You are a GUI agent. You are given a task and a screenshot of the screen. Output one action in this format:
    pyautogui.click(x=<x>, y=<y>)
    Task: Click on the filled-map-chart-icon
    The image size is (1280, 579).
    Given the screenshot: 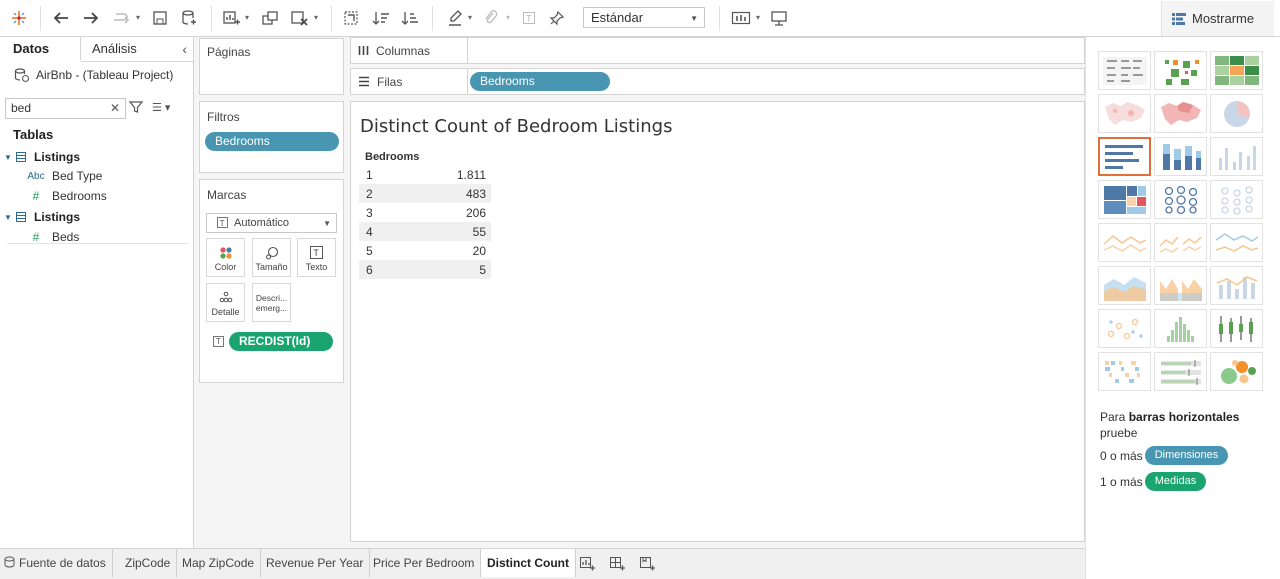 What is the action you would take?
    pyautogui.click(x=1180, y=113)
    